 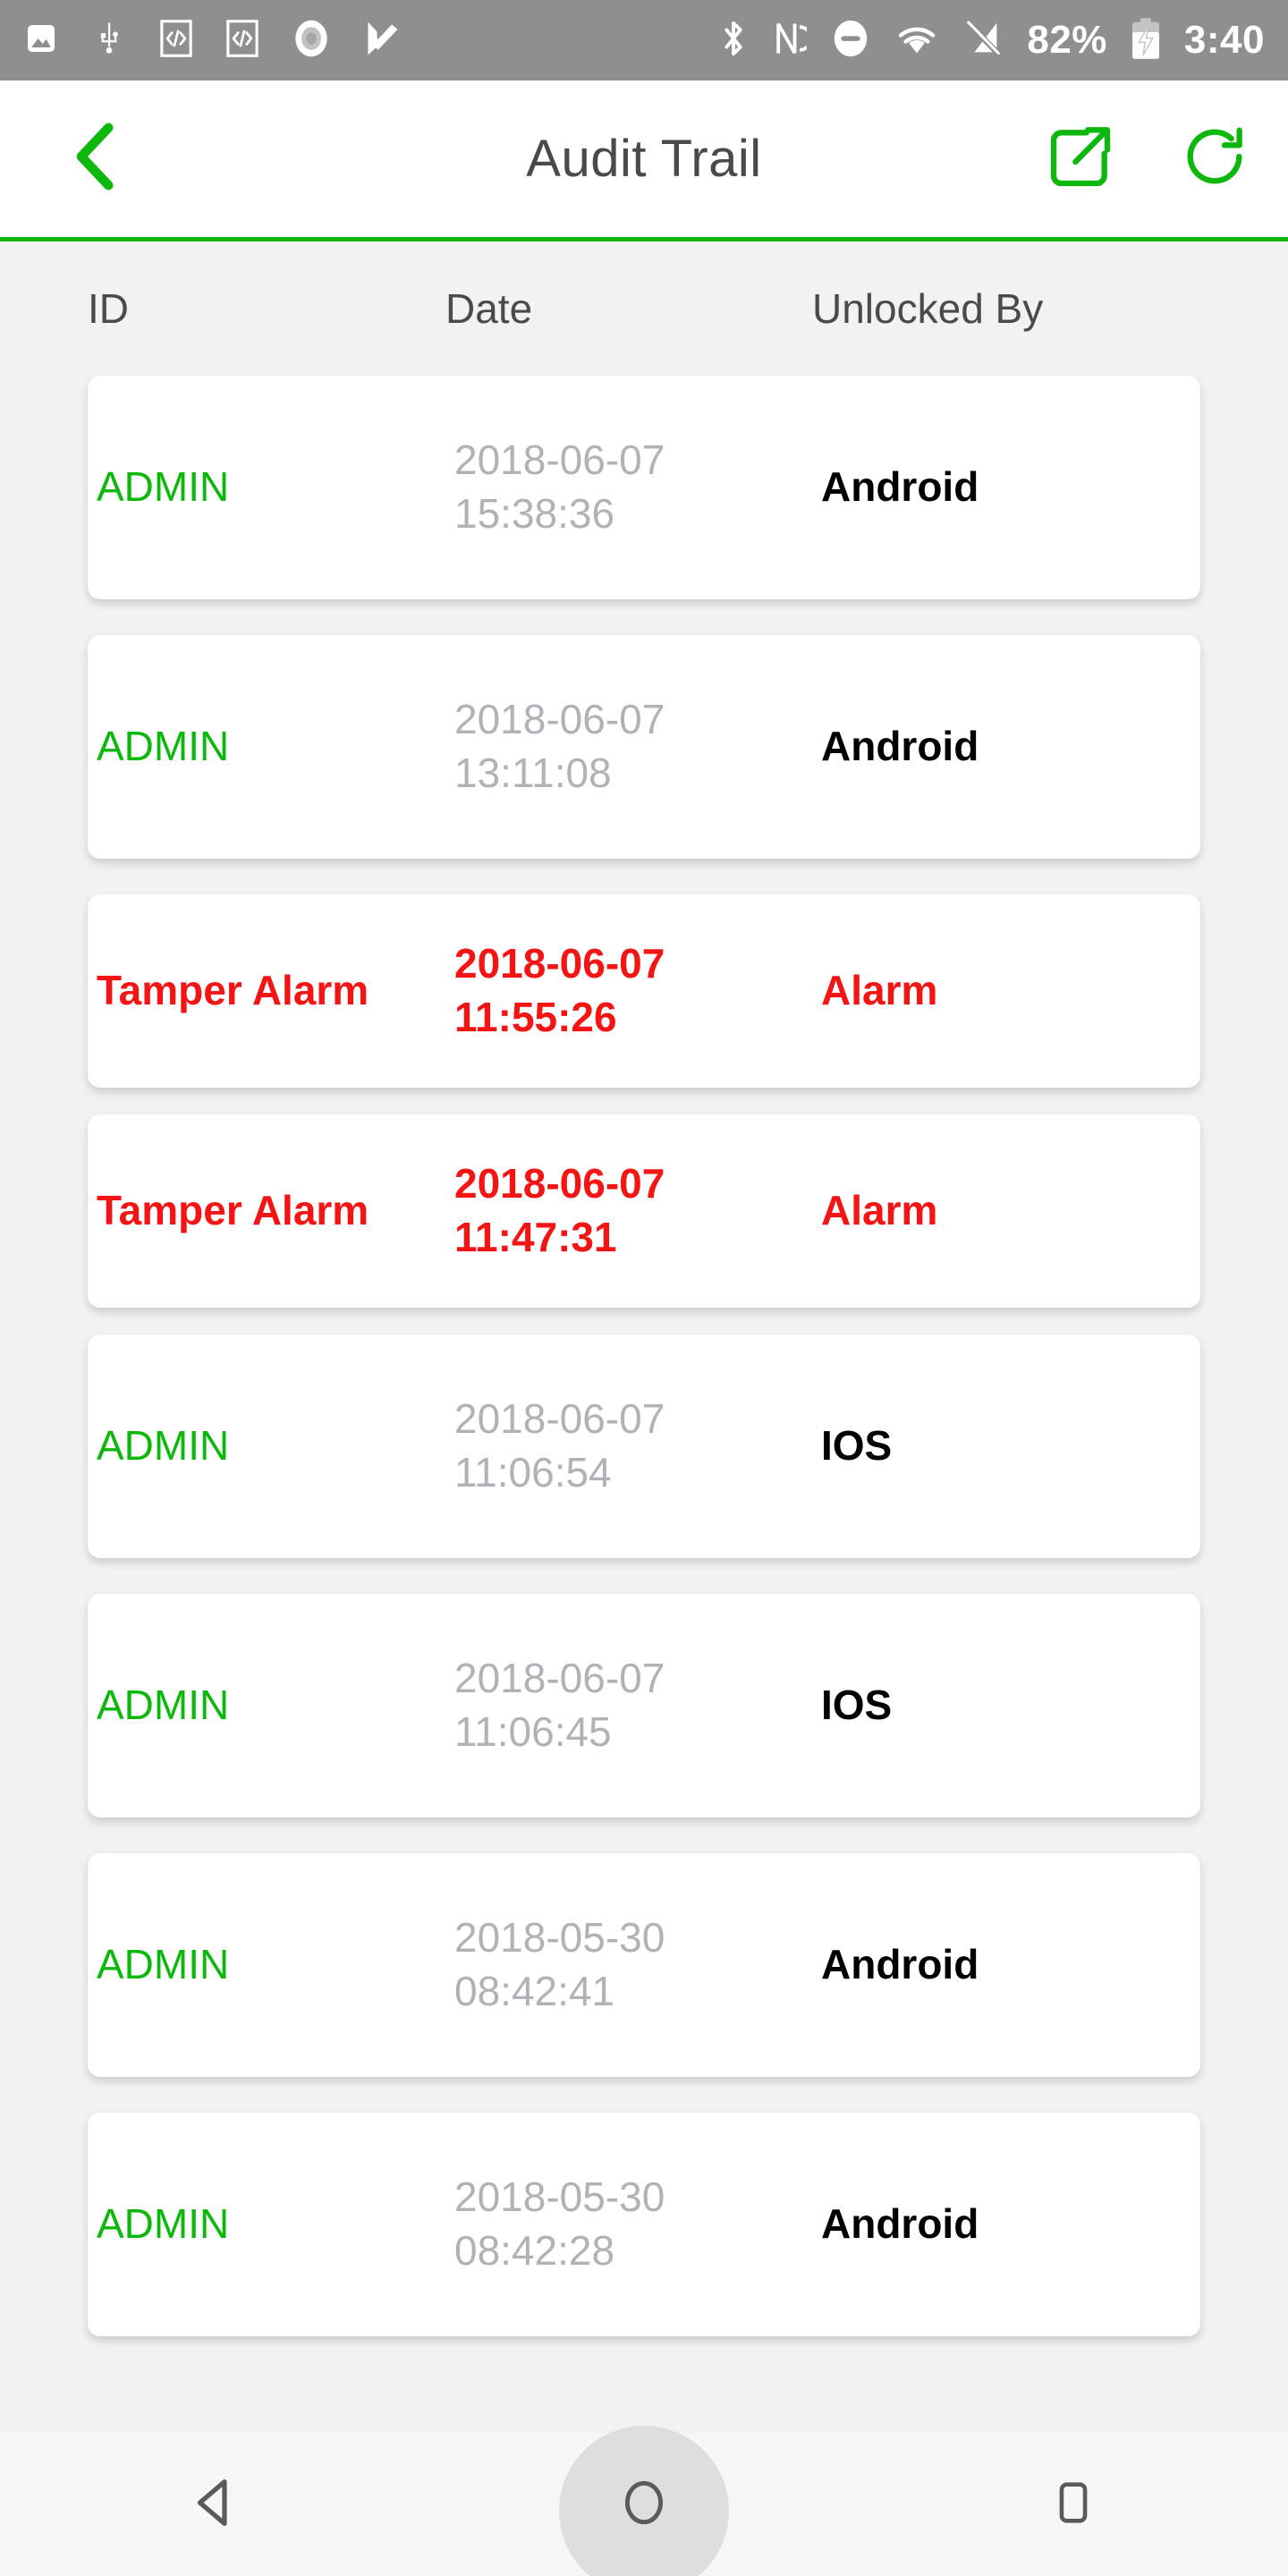 I want to click on battery-percent-label: 82%, so click(x=1067, y=40).